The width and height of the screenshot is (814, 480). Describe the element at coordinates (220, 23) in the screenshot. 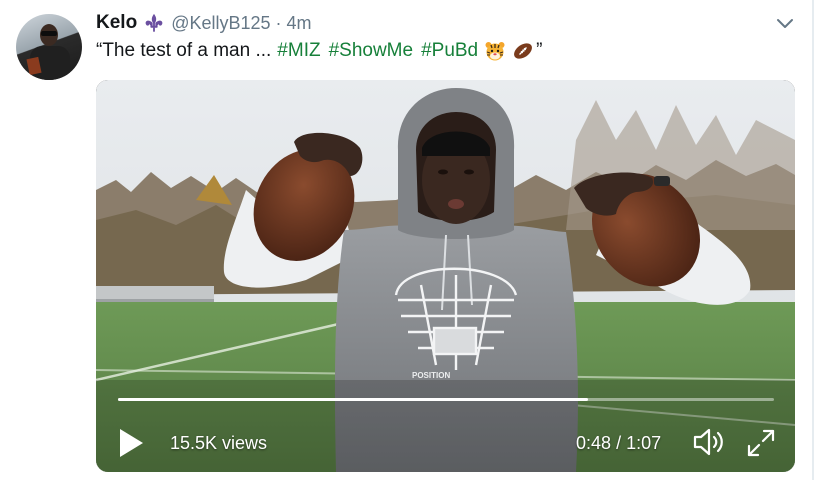

I see `author-handle: @KellyB125` at that location.